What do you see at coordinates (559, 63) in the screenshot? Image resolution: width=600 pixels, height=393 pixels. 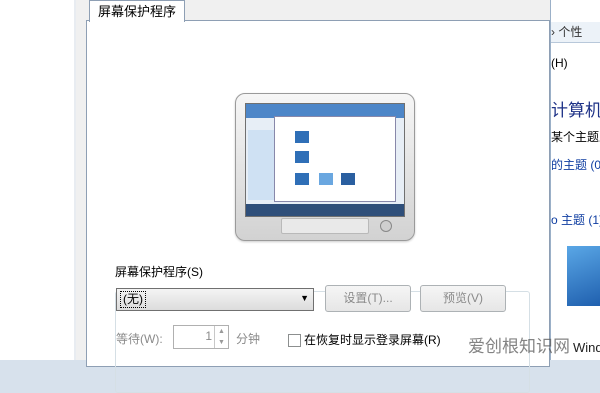 I see `menu-help: (H)` at bounding box center [559, 63].